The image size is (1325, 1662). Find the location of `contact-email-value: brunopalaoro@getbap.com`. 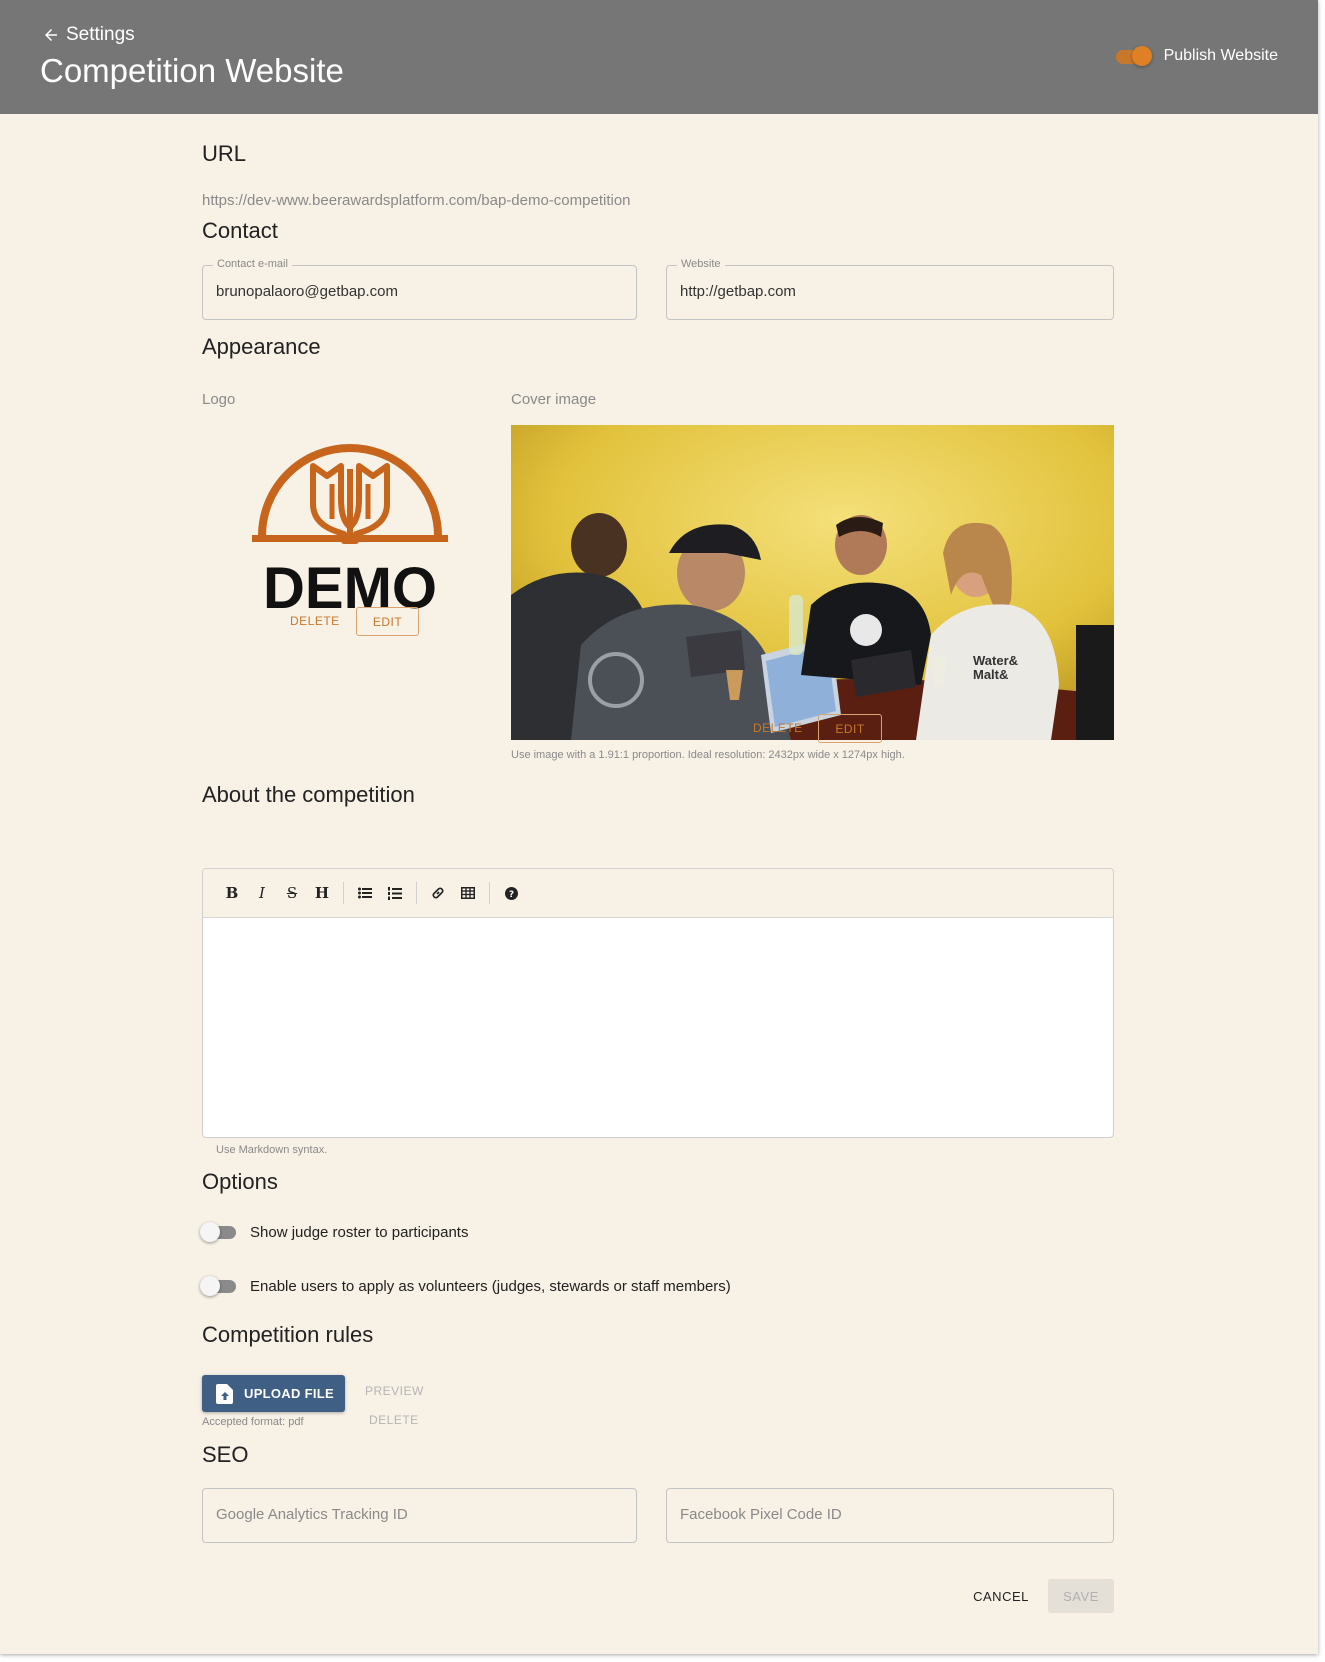

contact-email-value: brunopalaoro@getbap.com is located at coordinates (307, 291).